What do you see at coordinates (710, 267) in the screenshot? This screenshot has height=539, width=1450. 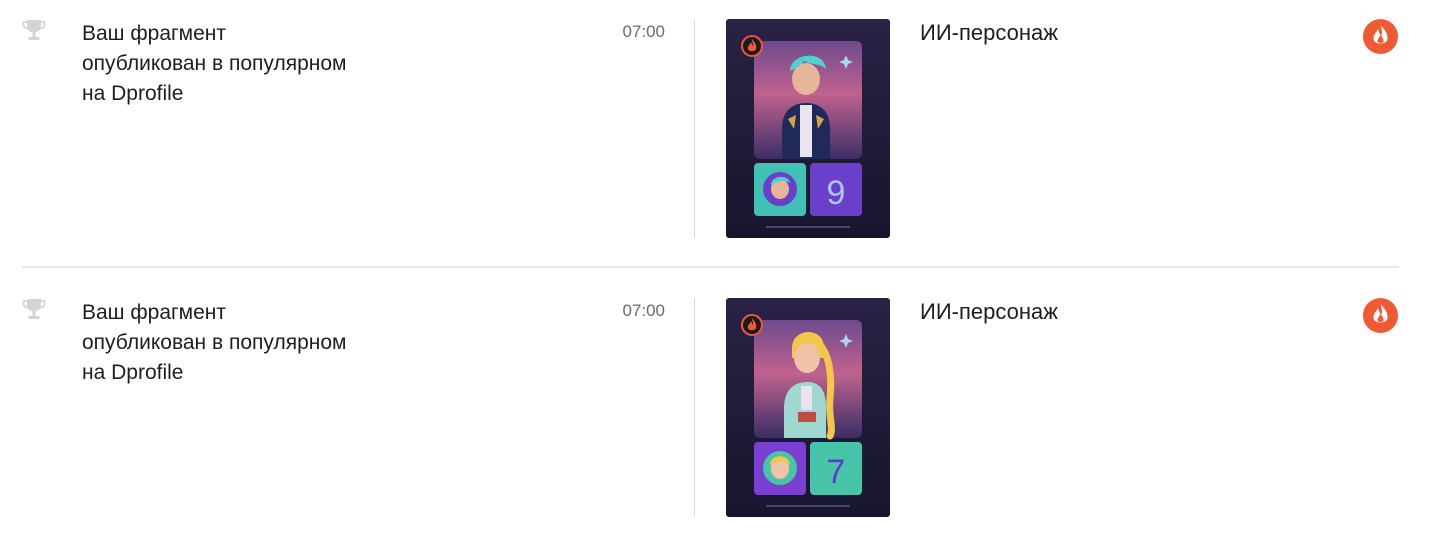 I see `horizontal-divider` at bounding box center [710, 267].